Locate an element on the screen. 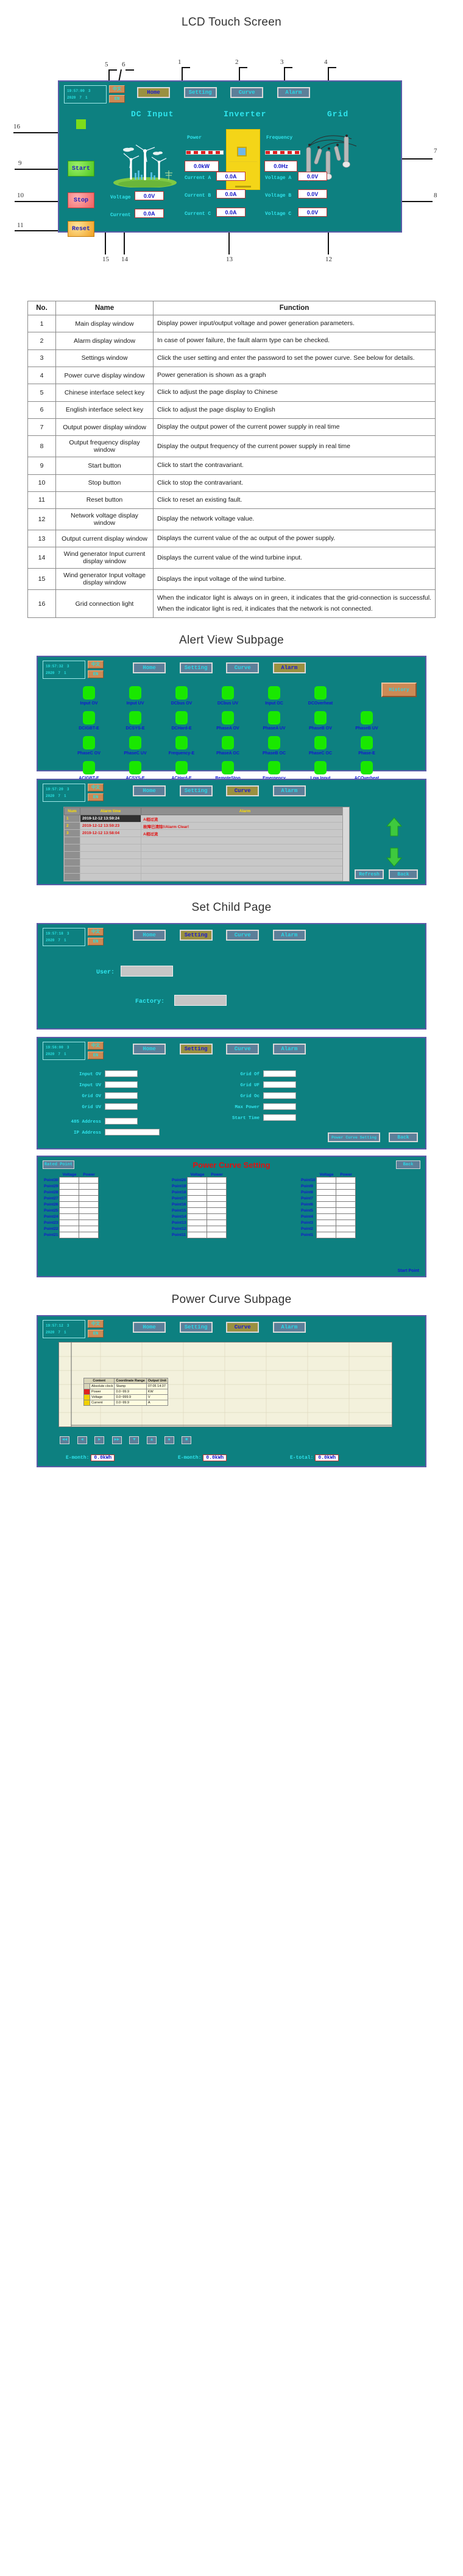 This screenshot has height=2576, width=463. factory-password-field is located at coordinates (200, 1000).